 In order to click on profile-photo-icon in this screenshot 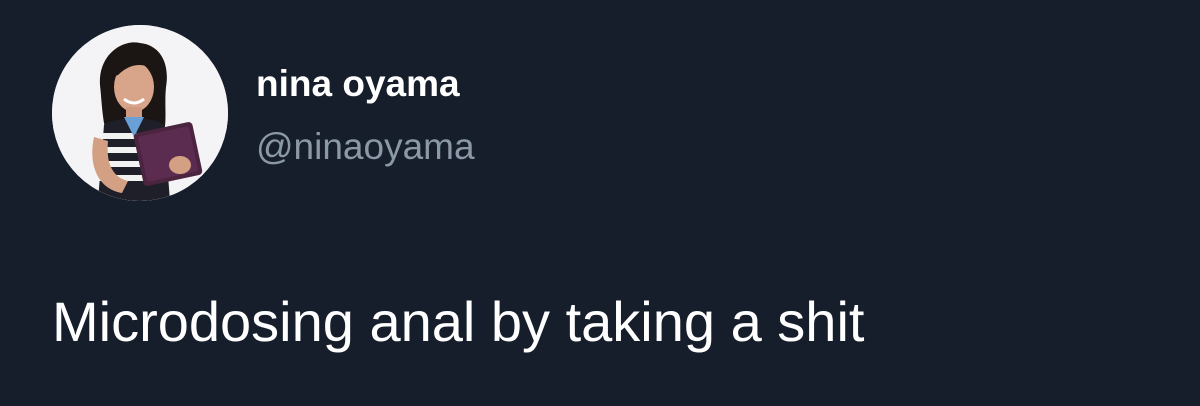, I will do `click(140, 113)`.